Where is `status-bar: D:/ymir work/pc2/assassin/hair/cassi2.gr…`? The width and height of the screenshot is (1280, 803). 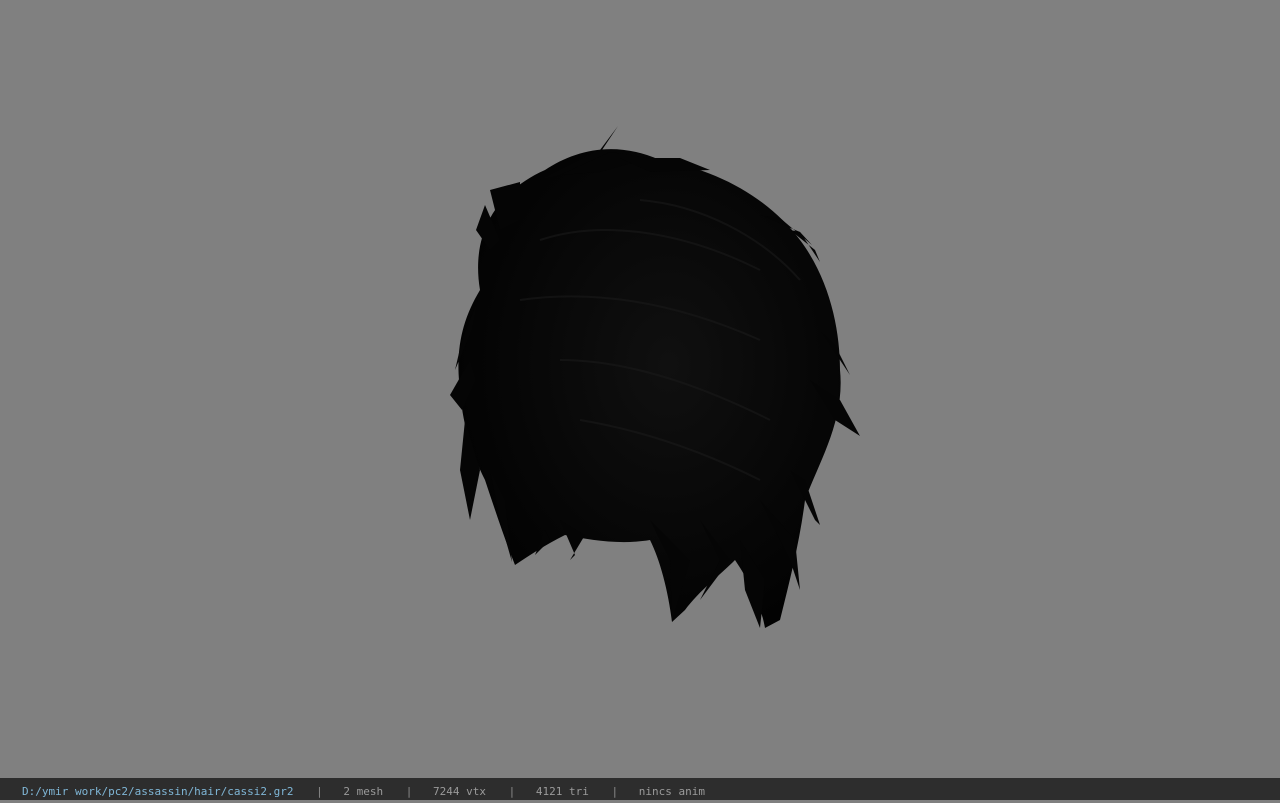 status-bar: D:/ymir work/pc2/assassin/hair/cassi2.gr… is located at coordinates (640, 789).